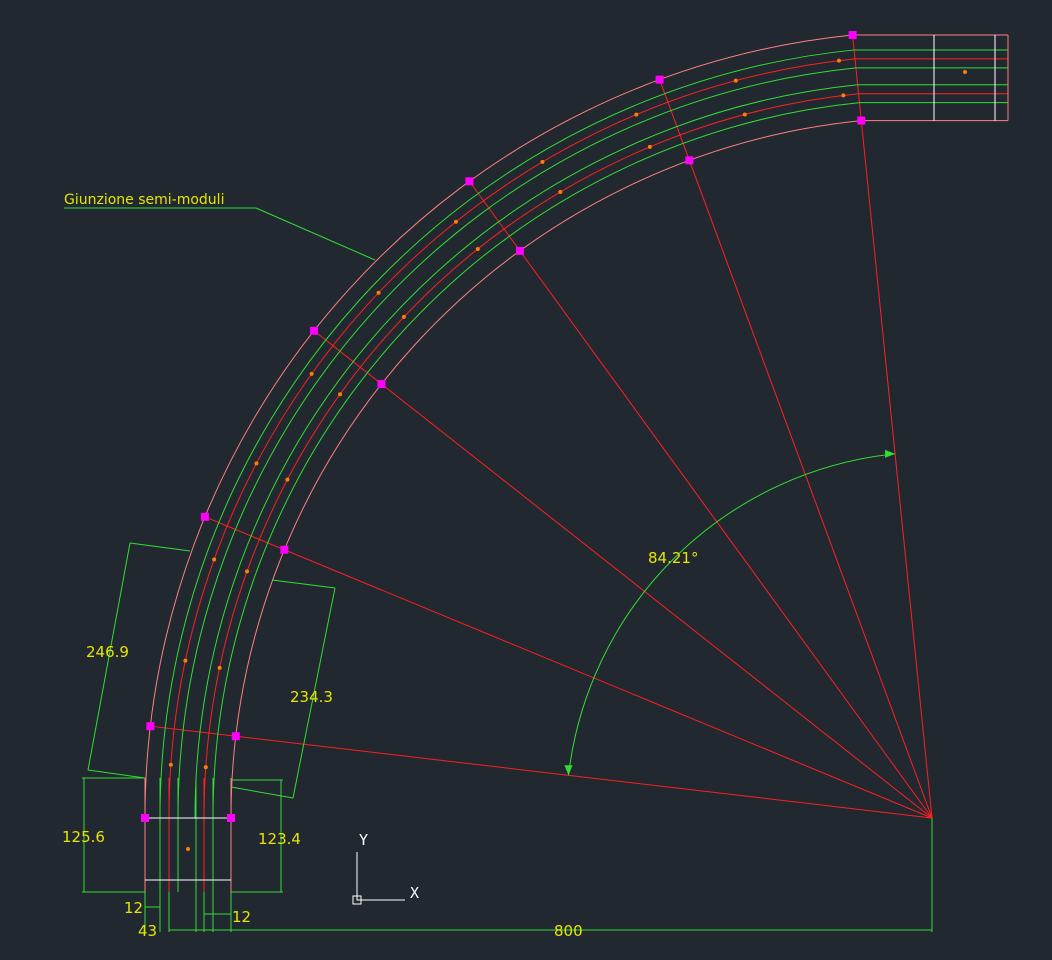 Image resolution: width=1052 pixels, height=960 pixels. What do you see at coordinates (83, 837) in the screenshot?
I see `outer-straight-dimension: 125.6` at bounding box center [83, 837].